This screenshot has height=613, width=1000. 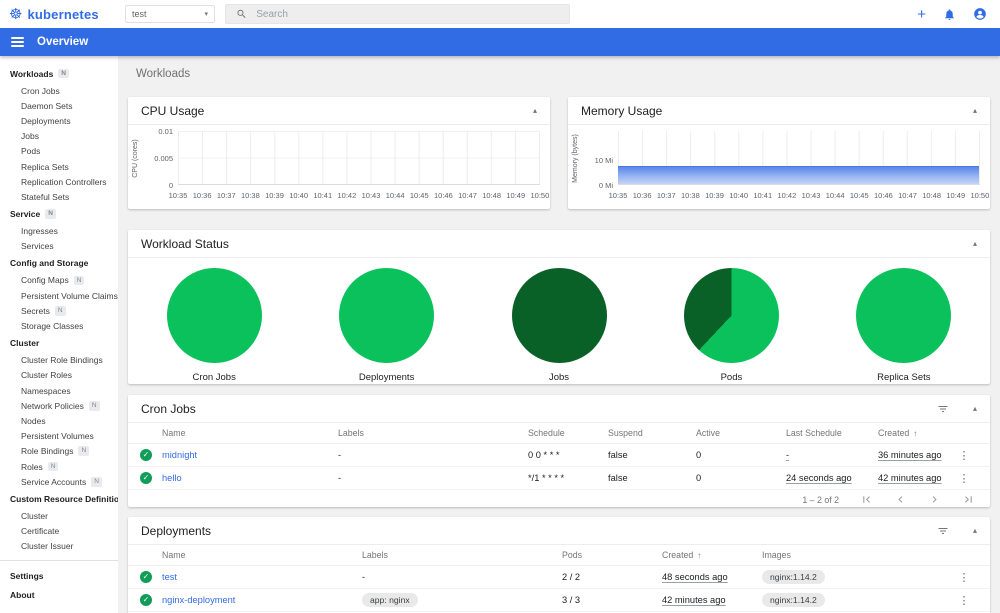 What do you see at coordinates (59, 436) in the screenshot?
I see `sidebar-item: Persistent Volumes` at bounding box center [59, 436].